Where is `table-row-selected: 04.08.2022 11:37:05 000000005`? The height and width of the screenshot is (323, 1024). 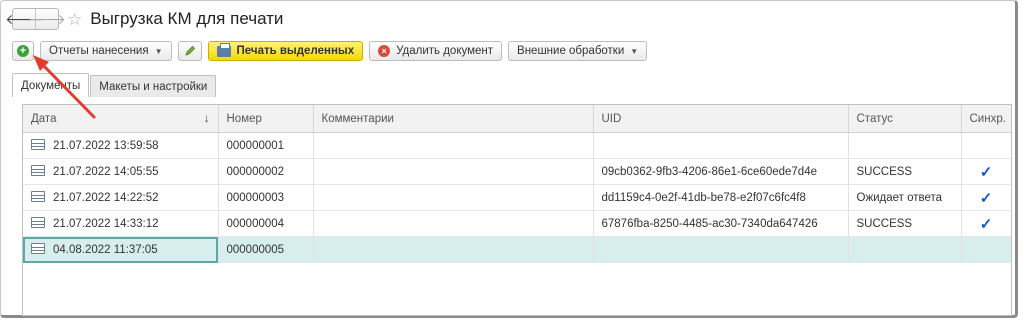 table-row-selected: 04.08.2022 11:37:05 000000005 is located at coordinates (517, 249).